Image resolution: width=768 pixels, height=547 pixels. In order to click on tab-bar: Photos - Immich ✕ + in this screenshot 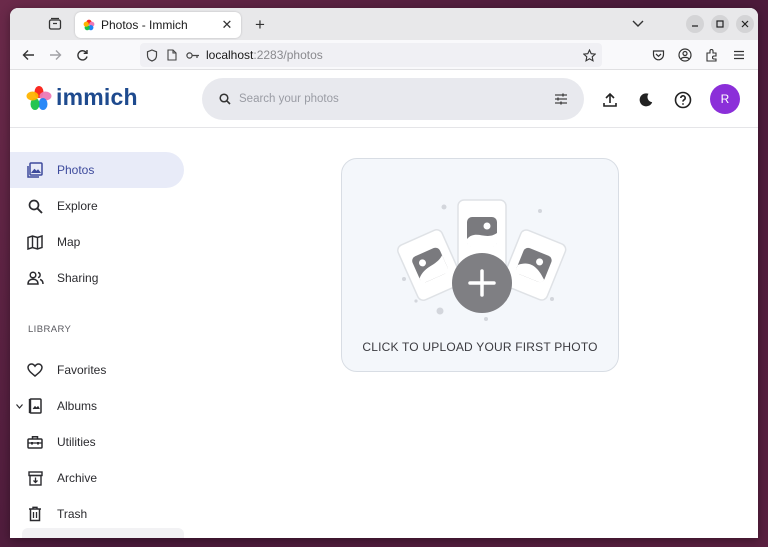, I will do `click(384, 24)`.